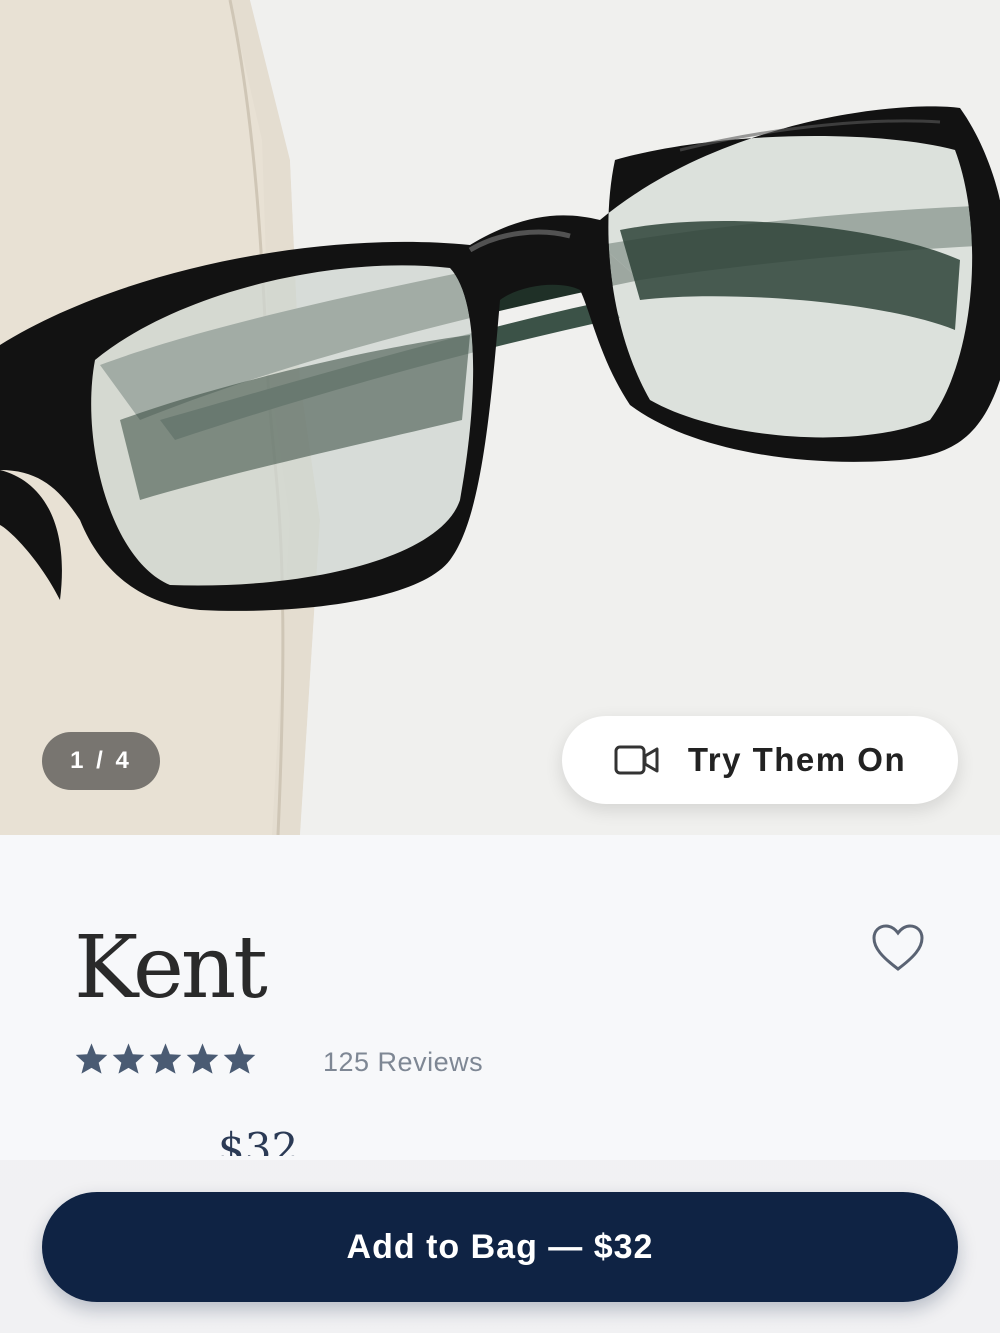  Describe the element at coordinates (258, 1142) in the screenshot. I see `product-price: $32` at that location.